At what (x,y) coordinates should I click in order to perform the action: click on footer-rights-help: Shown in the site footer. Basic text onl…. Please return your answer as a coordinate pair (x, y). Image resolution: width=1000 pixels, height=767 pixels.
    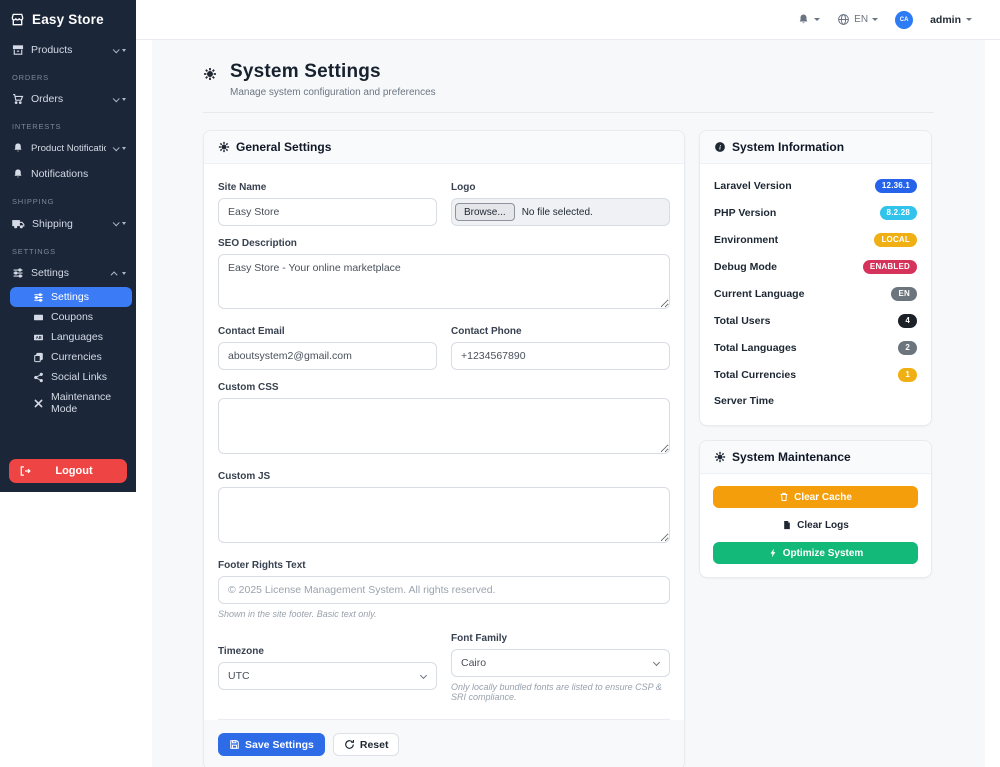
    Looking at the image, I should click on (297, 614).